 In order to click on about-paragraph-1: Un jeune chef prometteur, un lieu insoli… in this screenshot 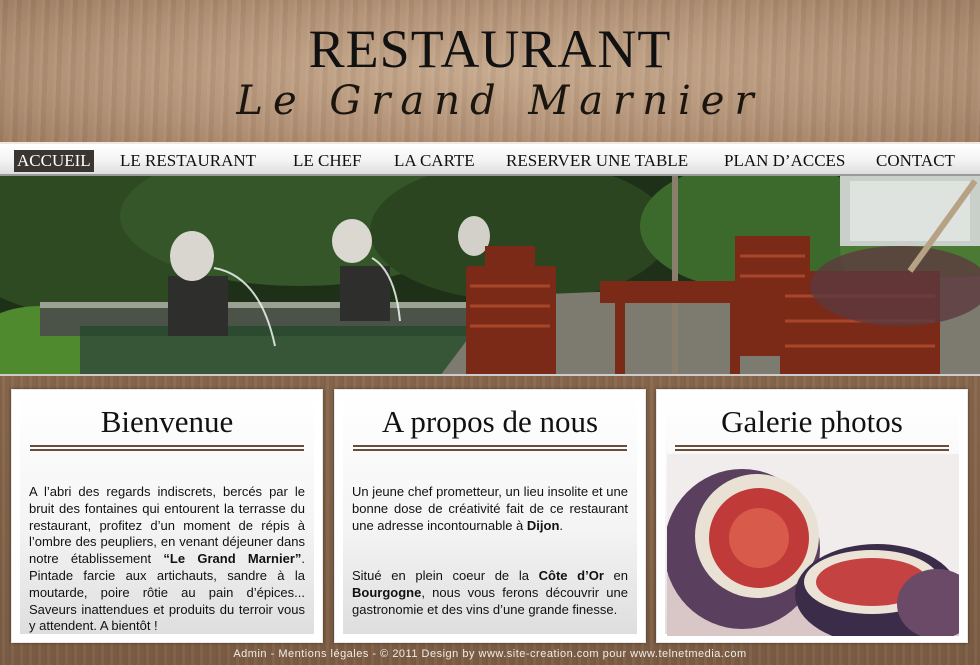, I will do `click(490, 509)`.